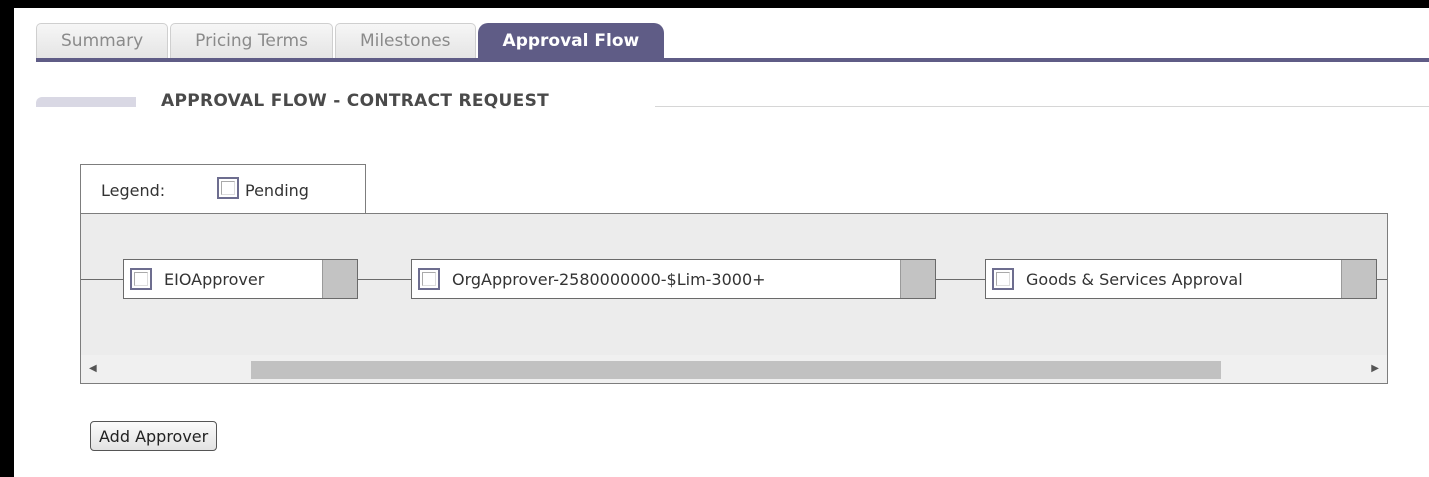 This screenshot has width=1429, height=477. I want to click on tab-summary: Summary, so click(102, 41).